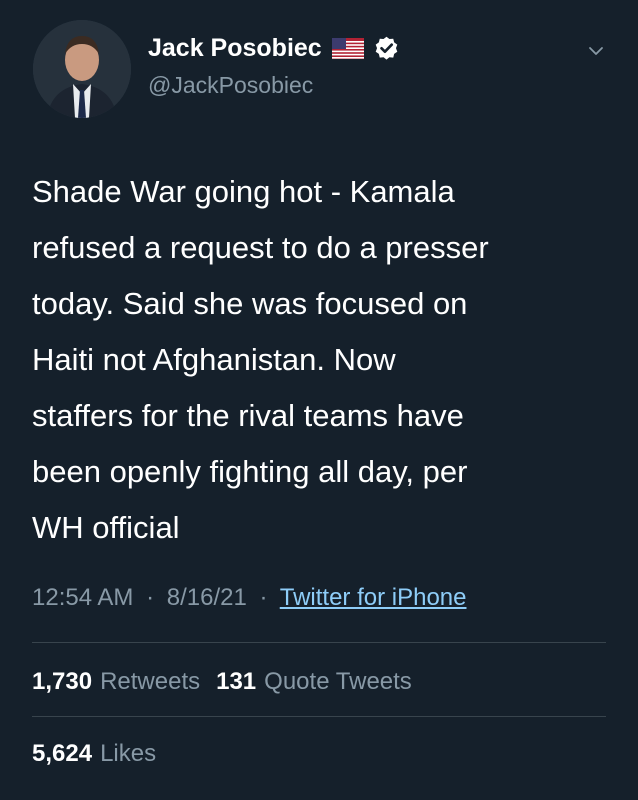 This screenshot has width=638, height=800. I want to click on quote-tweets-stat: 131 Quote Tweets, so click(314, 681).